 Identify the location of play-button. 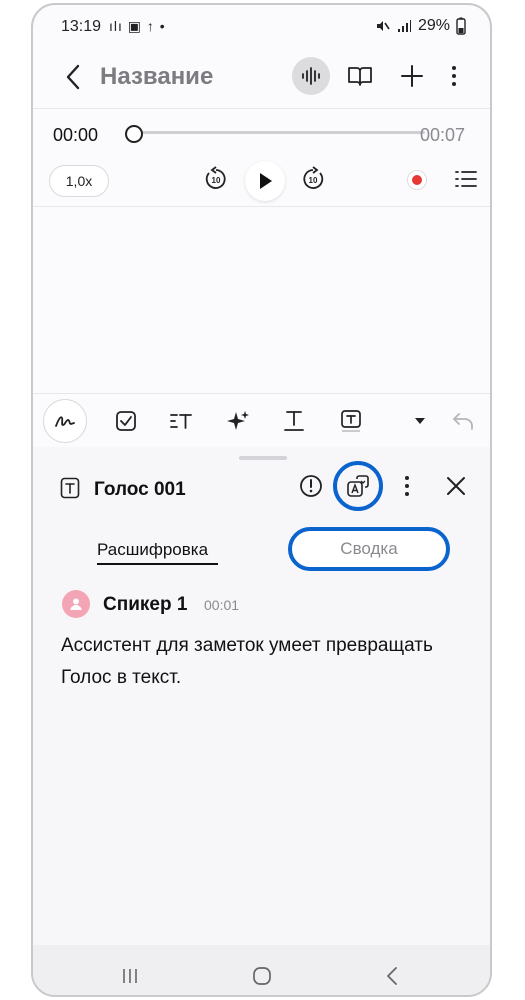
(265, 181).